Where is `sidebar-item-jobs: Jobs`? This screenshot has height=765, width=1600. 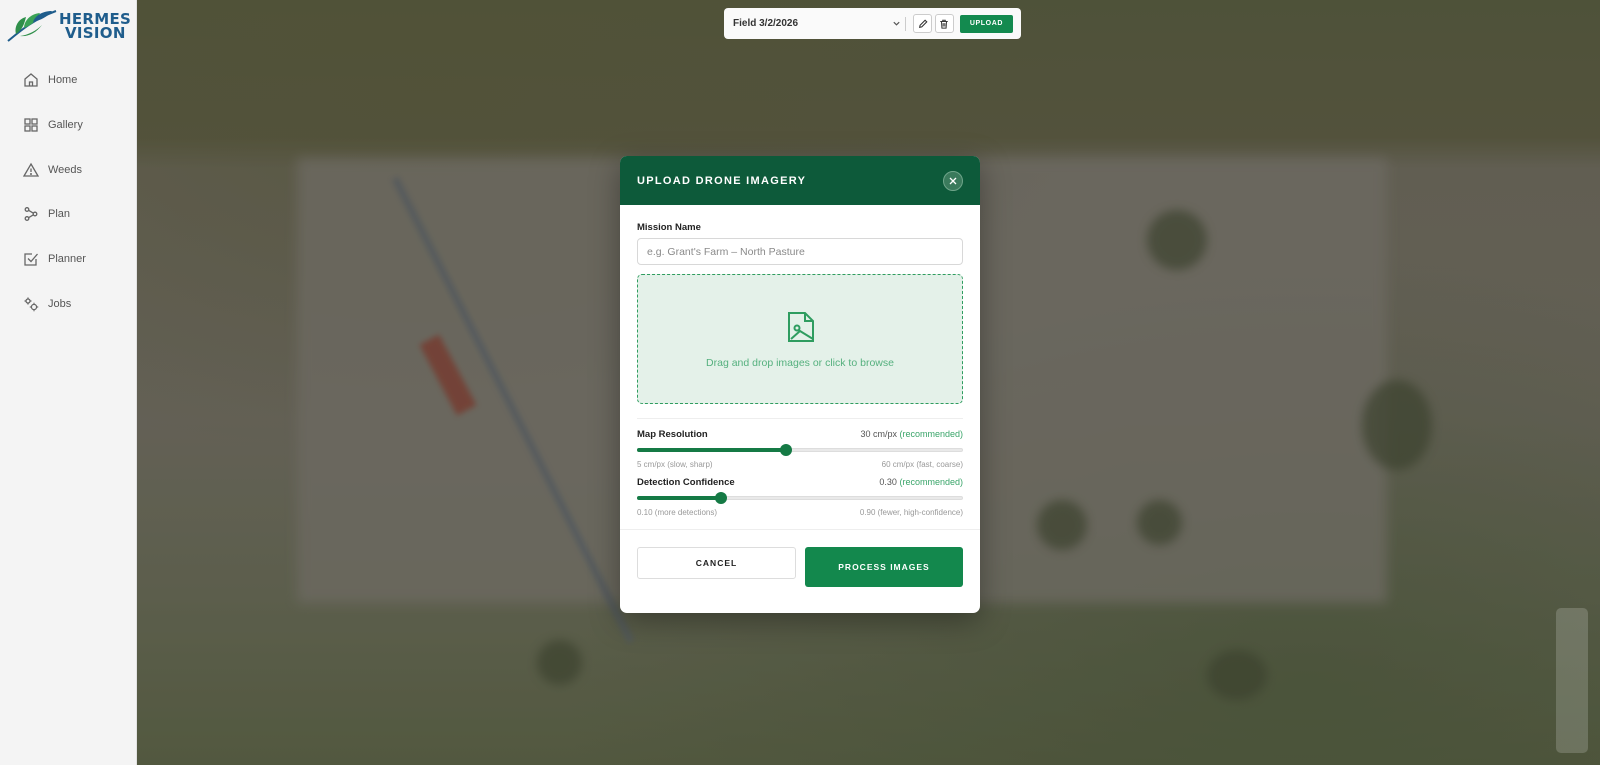
sidebar-item-jobs: Jobs is located at coordinates (68, 303).